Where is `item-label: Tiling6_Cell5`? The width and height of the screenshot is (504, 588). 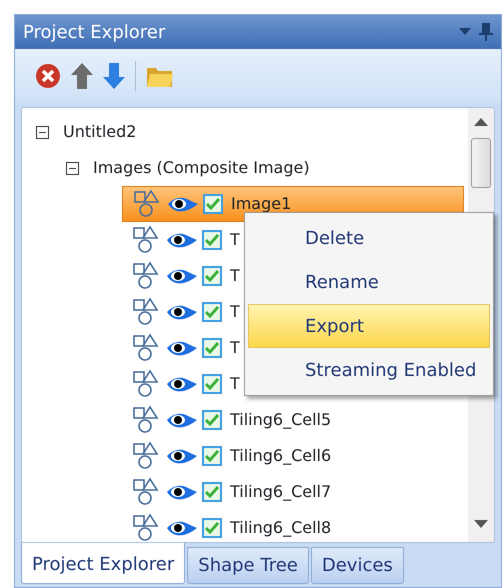 item-label: Tiling6_Cell5 is located at coordinates (281, 420).